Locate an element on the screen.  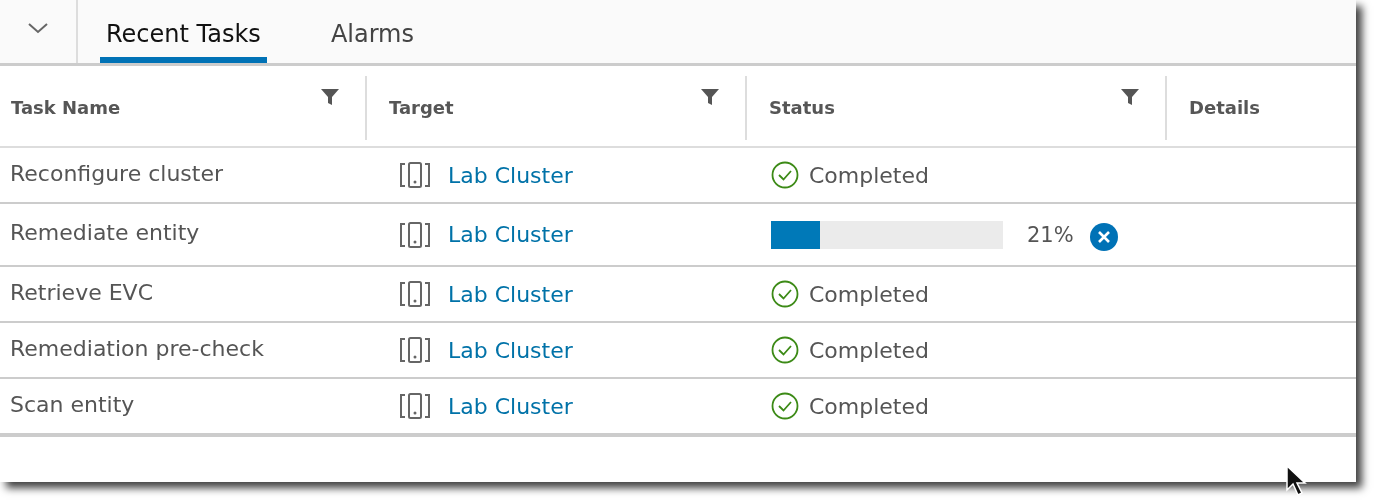
tab: Recent Tasks is located at coordinates (183, 31).